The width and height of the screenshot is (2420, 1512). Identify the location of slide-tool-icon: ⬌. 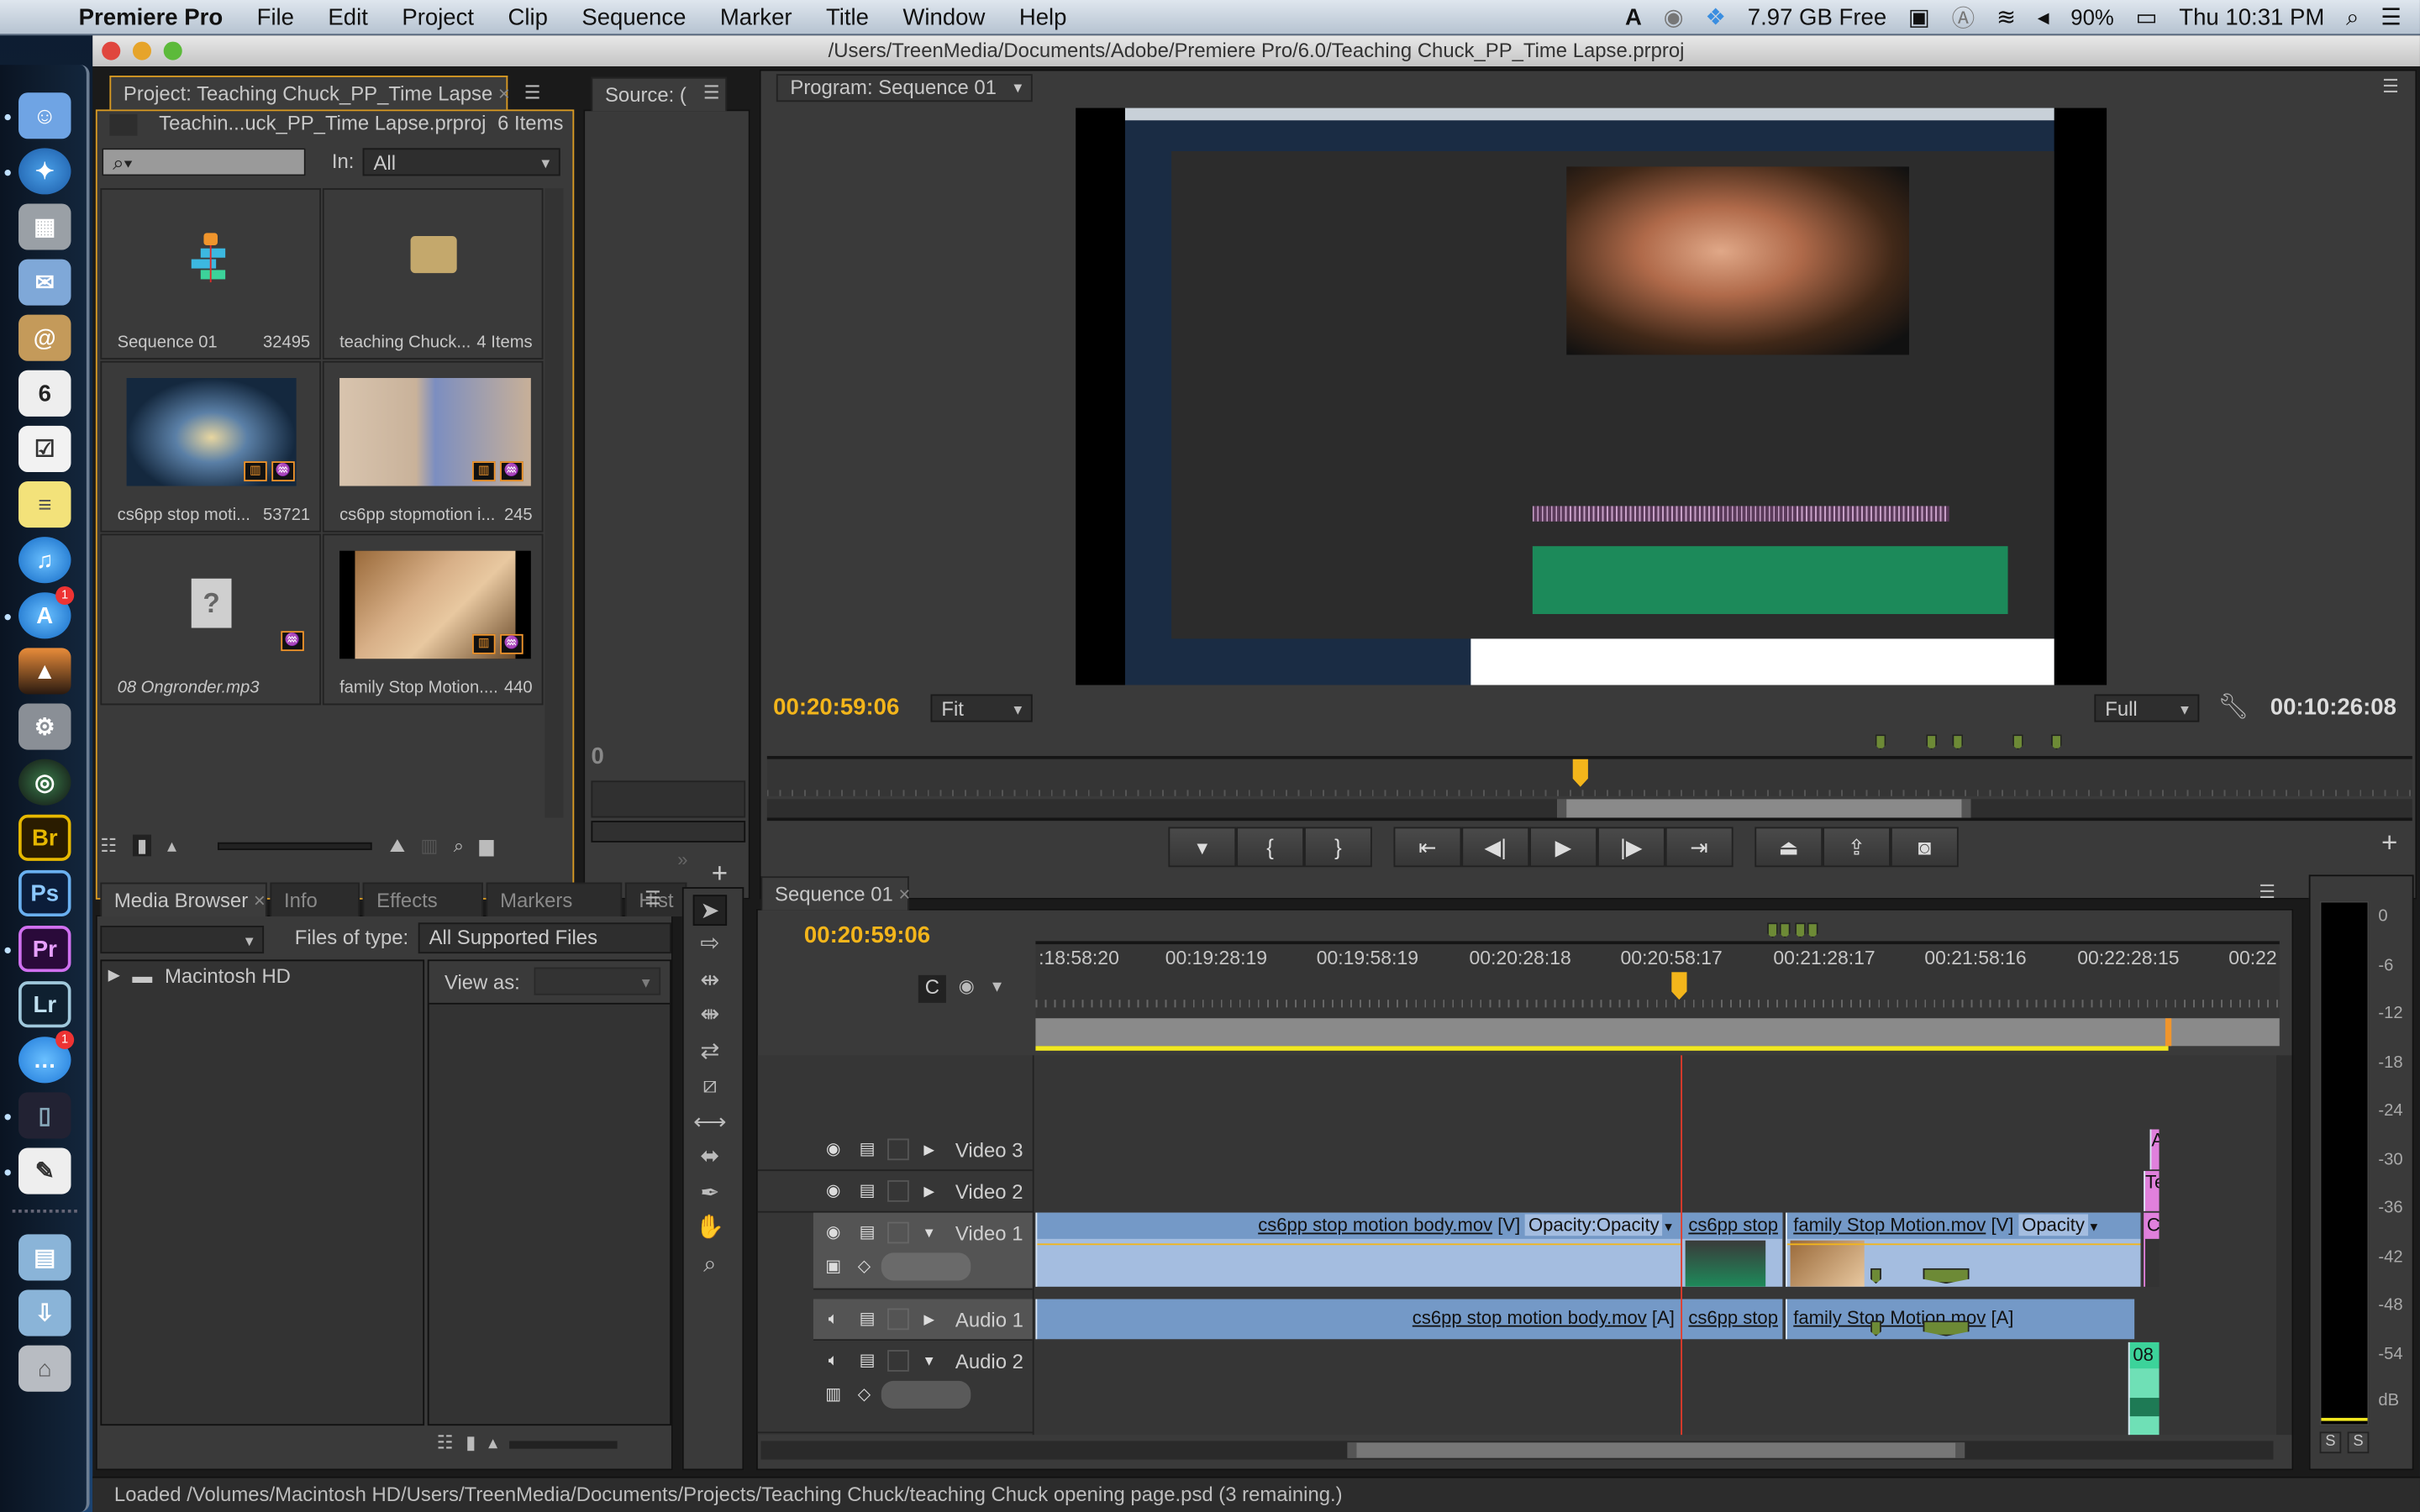
(710, 1157).